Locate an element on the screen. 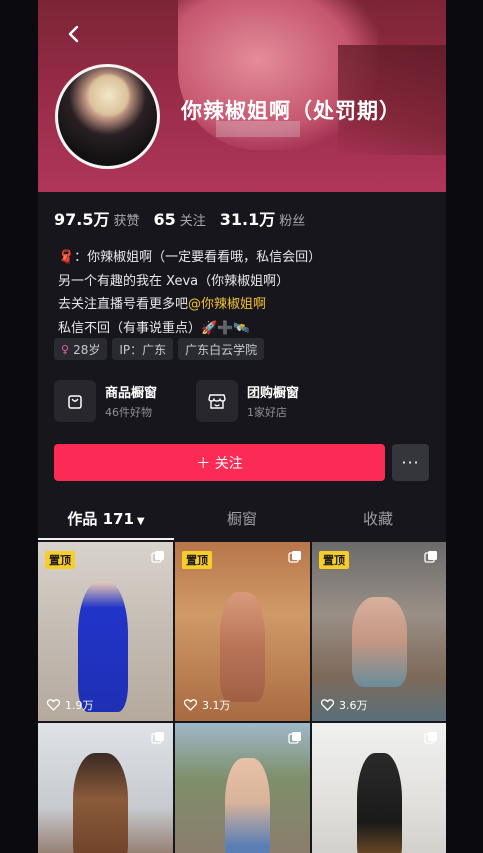 This screenshot has height=853, width=483. tag-school: 广东白云学院 is located at coordinates (221, 349).